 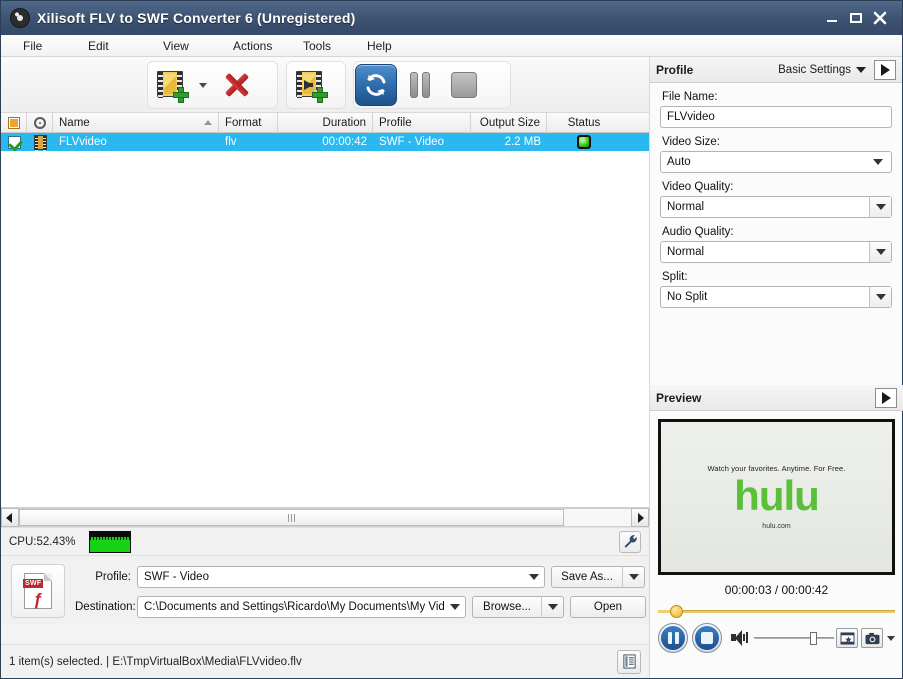 I want to click on add-file-dropdown-arrow-icon, so click(x=203, y=85).